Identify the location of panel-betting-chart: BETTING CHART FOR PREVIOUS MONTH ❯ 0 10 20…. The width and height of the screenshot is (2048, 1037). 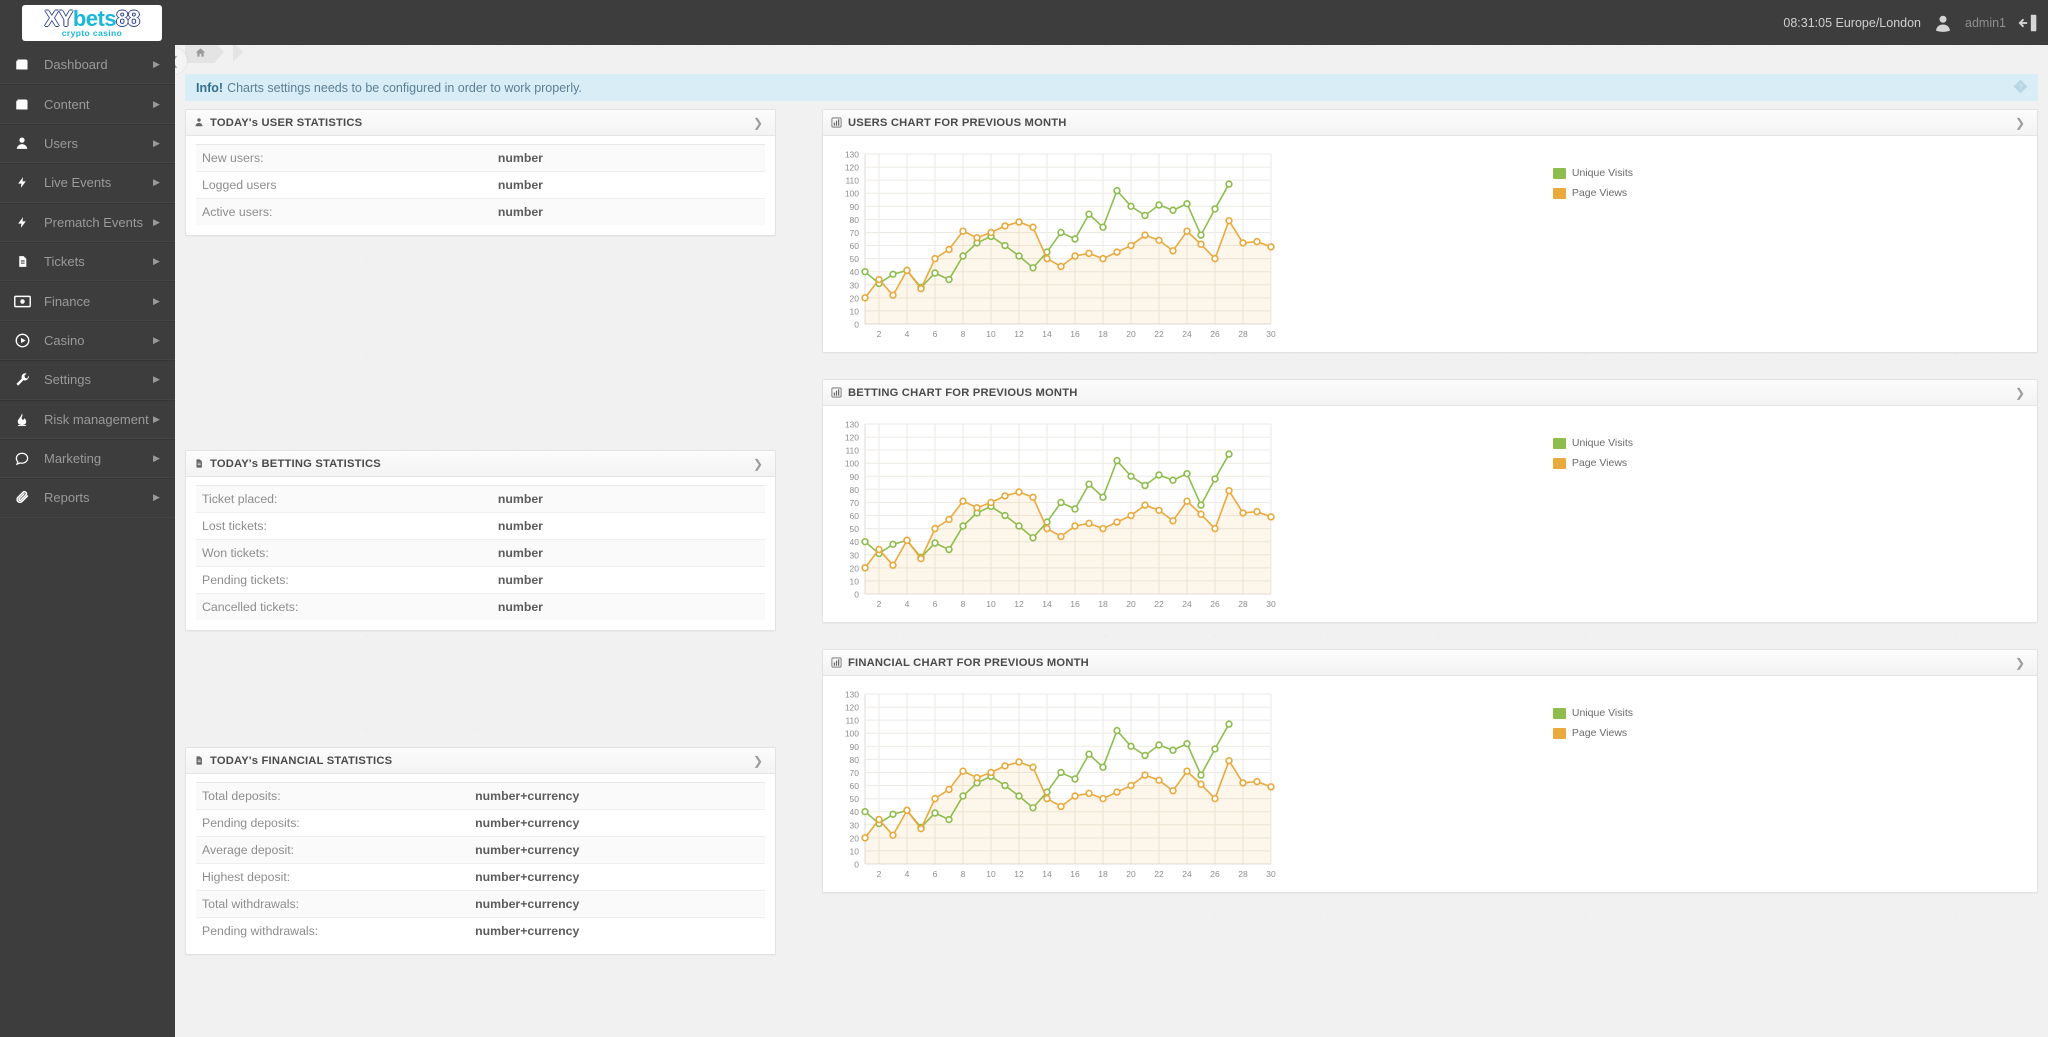
(1430, 501).